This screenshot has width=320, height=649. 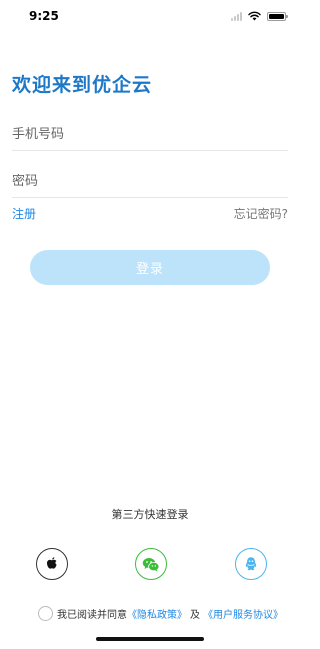 I want to click on qq-icon, so click(x=251, y=564).